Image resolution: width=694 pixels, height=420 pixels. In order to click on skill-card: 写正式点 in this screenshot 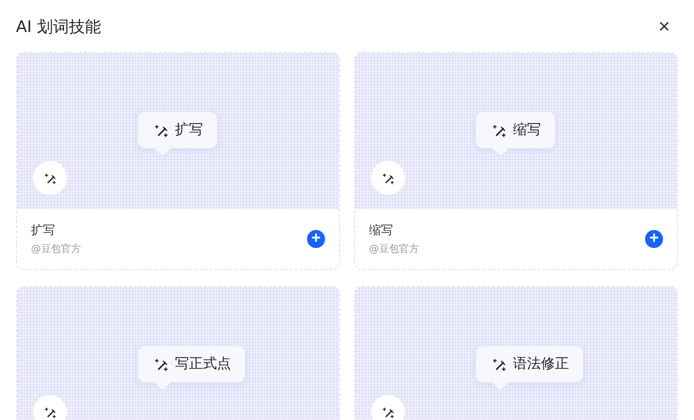, I will do `click(178, 353)`.